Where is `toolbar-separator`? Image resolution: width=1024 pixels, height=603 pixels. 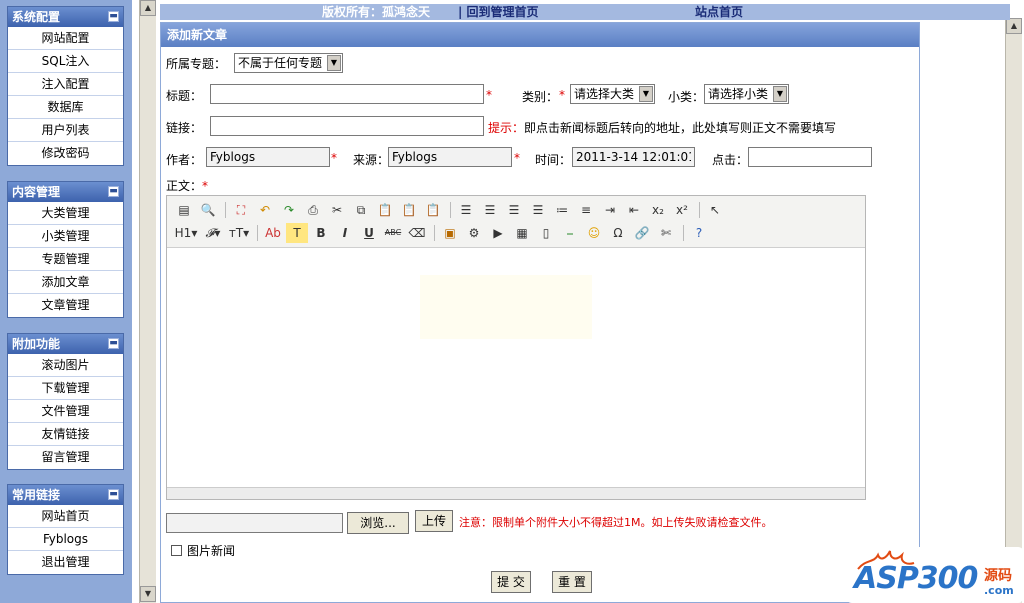
toolbar-separator is located at coordinates (257, 233).